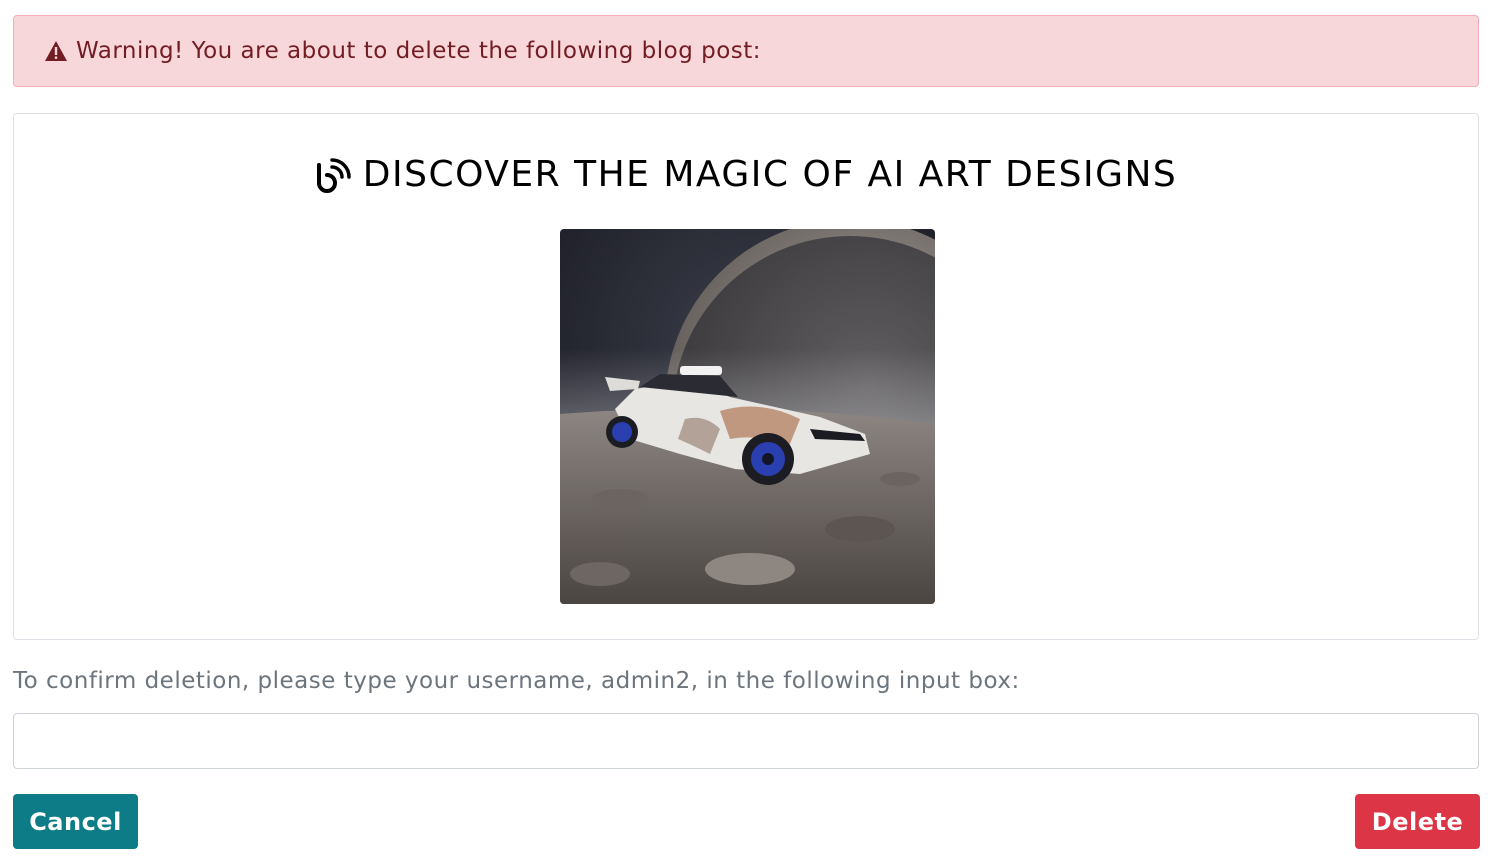  What do you see at coordinates (333, 175) in the screenshot?
I see `blog-icon` at bounding box center [333, 175].